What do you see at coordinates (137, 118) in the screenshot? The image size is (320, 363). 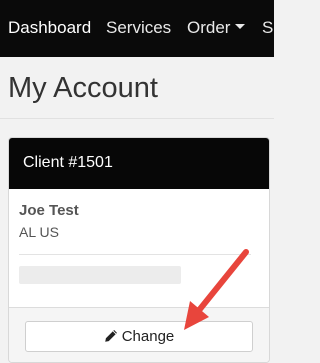 I see `title-divider` at bounding box center [137, 118].